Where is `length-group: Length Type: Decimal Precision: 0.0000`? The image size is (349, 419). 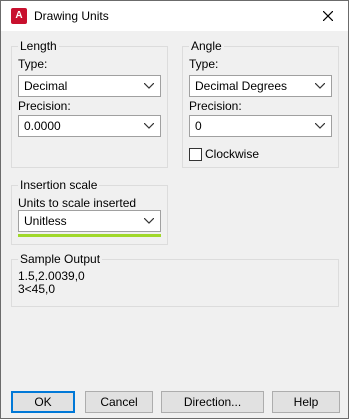 length-group: Length Type: Decimal Precision: 0.0000 is located at coordinates (89, 103).